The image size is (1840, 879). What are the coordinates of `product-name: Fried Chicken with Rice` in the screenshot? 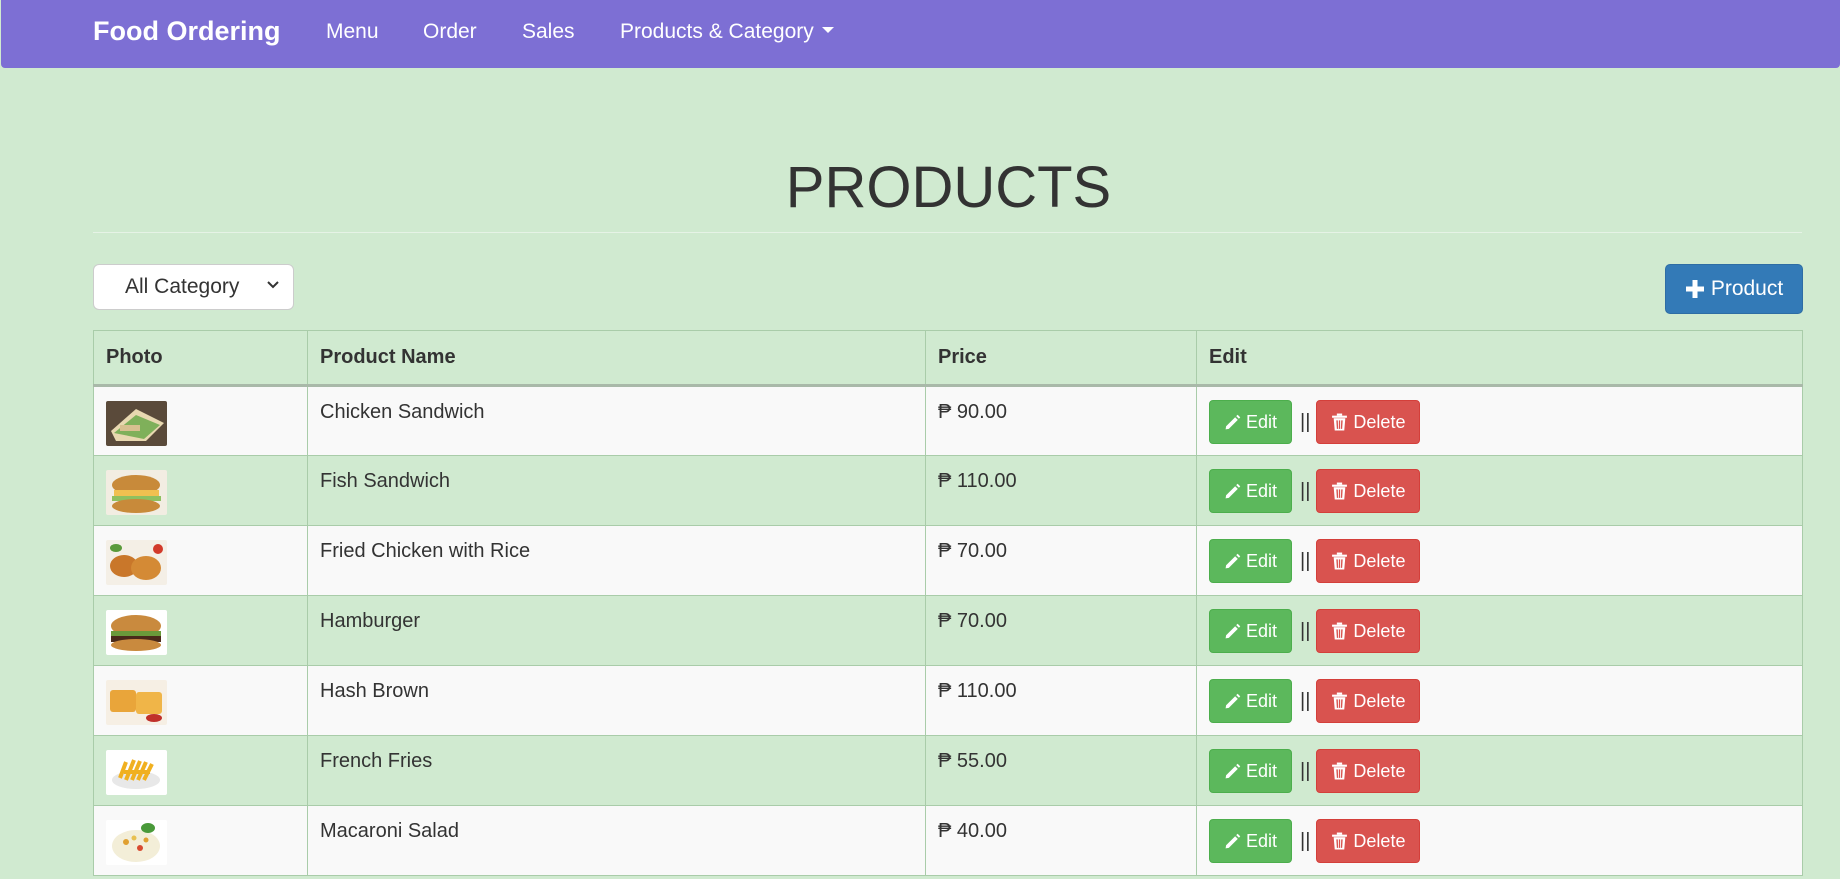 It's located at (616, 560).